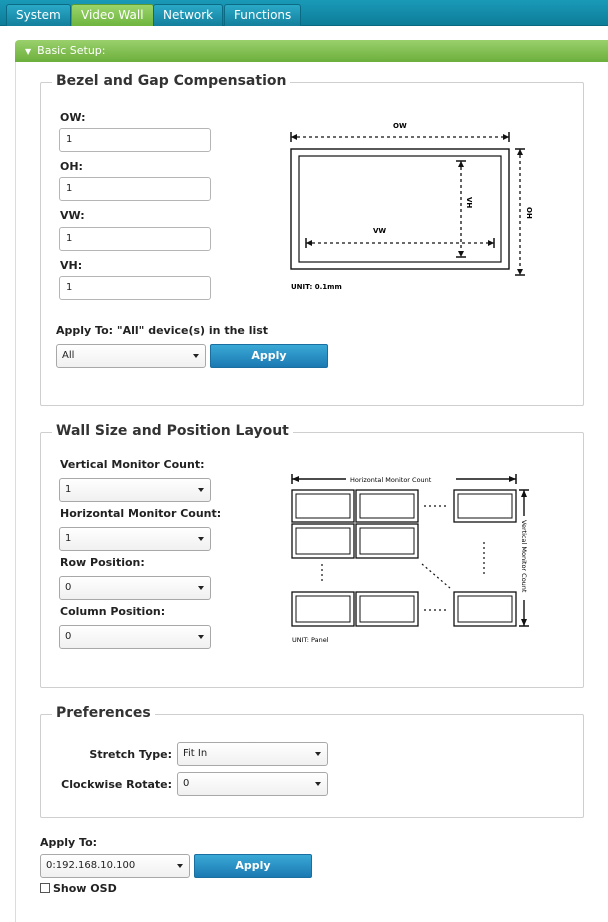  What do you see at coordinates (135, 490) in the screenshot?
I see `vertical-count-select: 1` at bounding box center [135, 490].